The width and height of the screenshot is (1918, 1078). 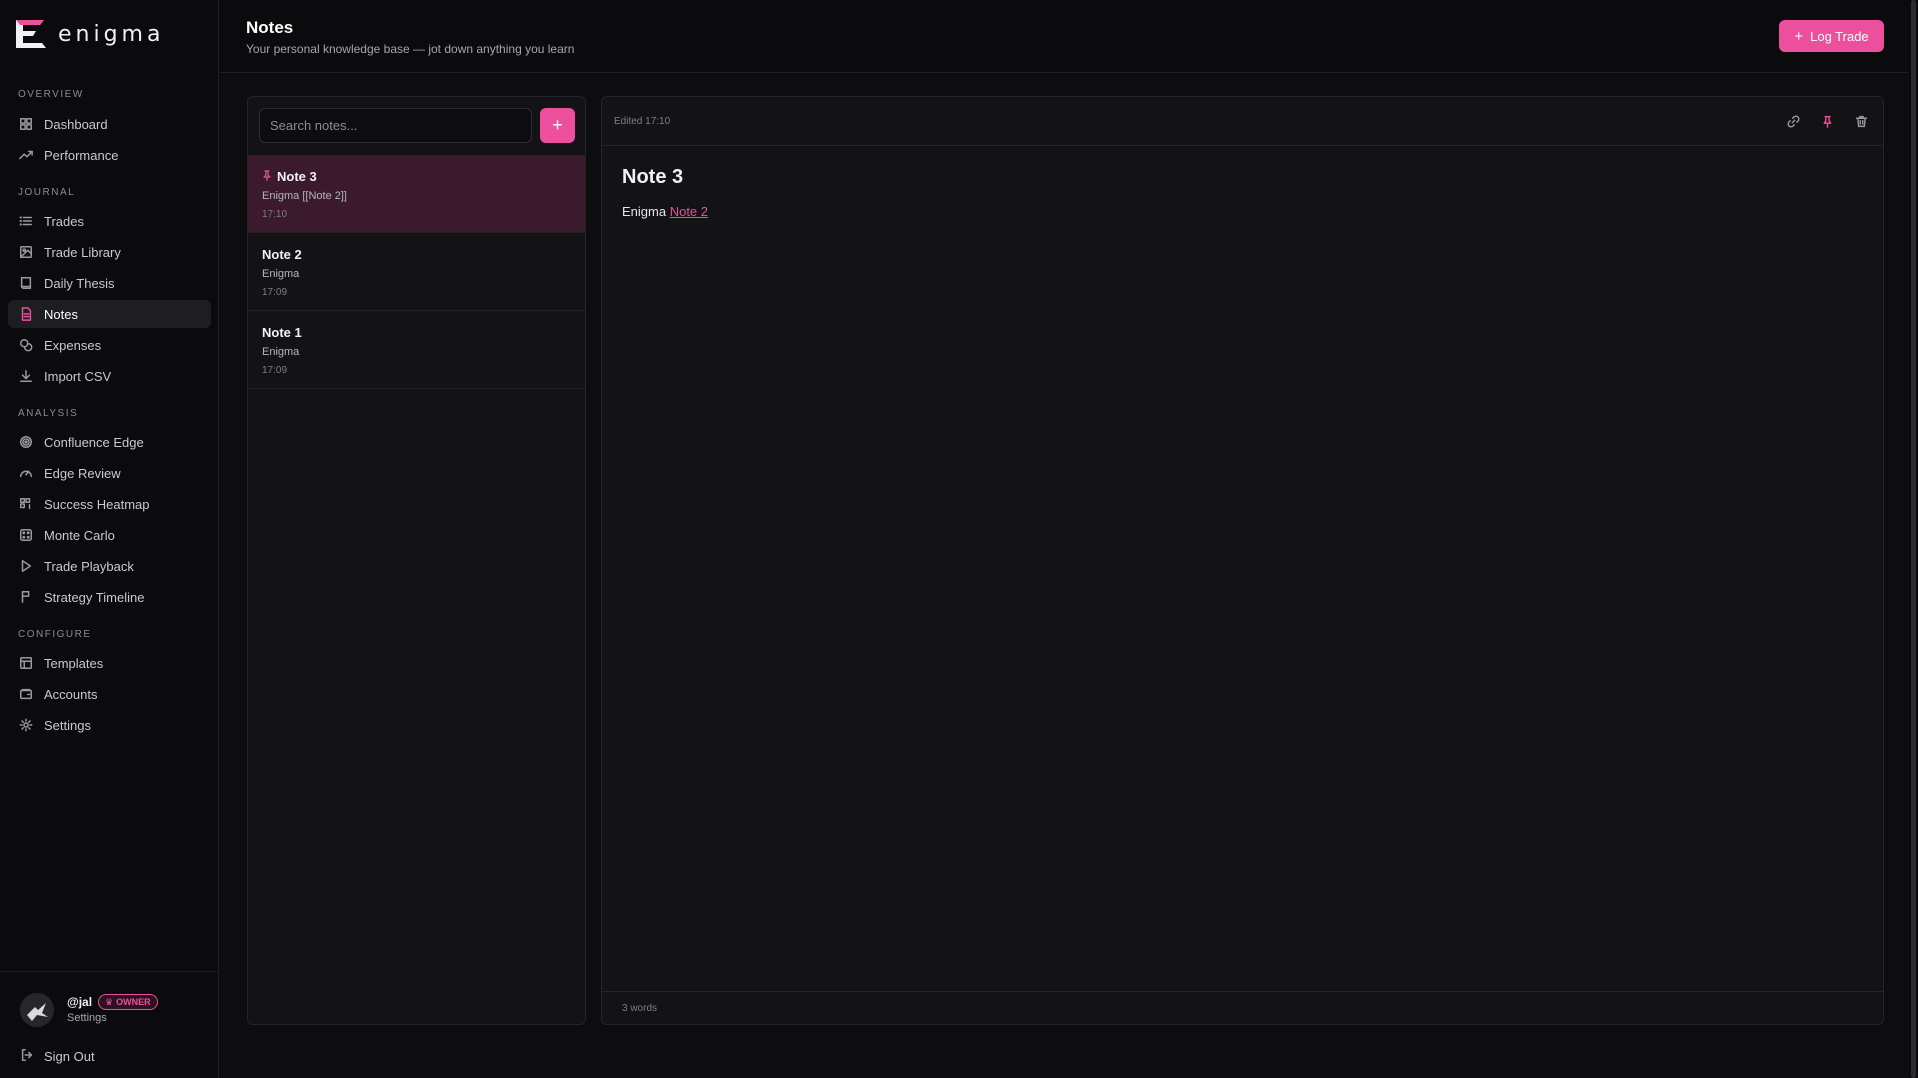 What do you see at coordinates (94, 442) in the screenshot?
I see `sidebar-item-label: Confluence Edge` at bounding box center [94, 442].